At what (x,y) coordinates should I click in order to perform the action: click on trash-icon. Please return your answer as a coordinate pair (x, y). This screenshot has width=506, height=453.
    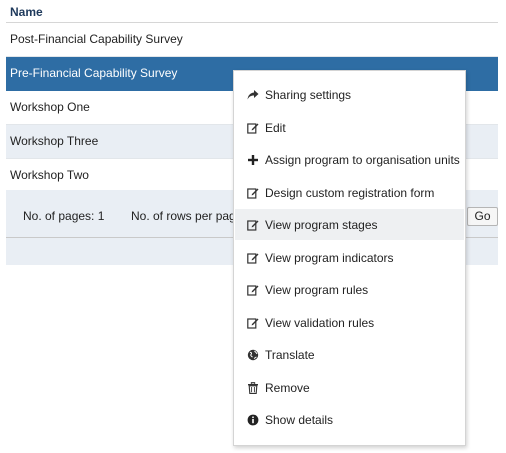
    Looking at the image, I should click on (253, 387).